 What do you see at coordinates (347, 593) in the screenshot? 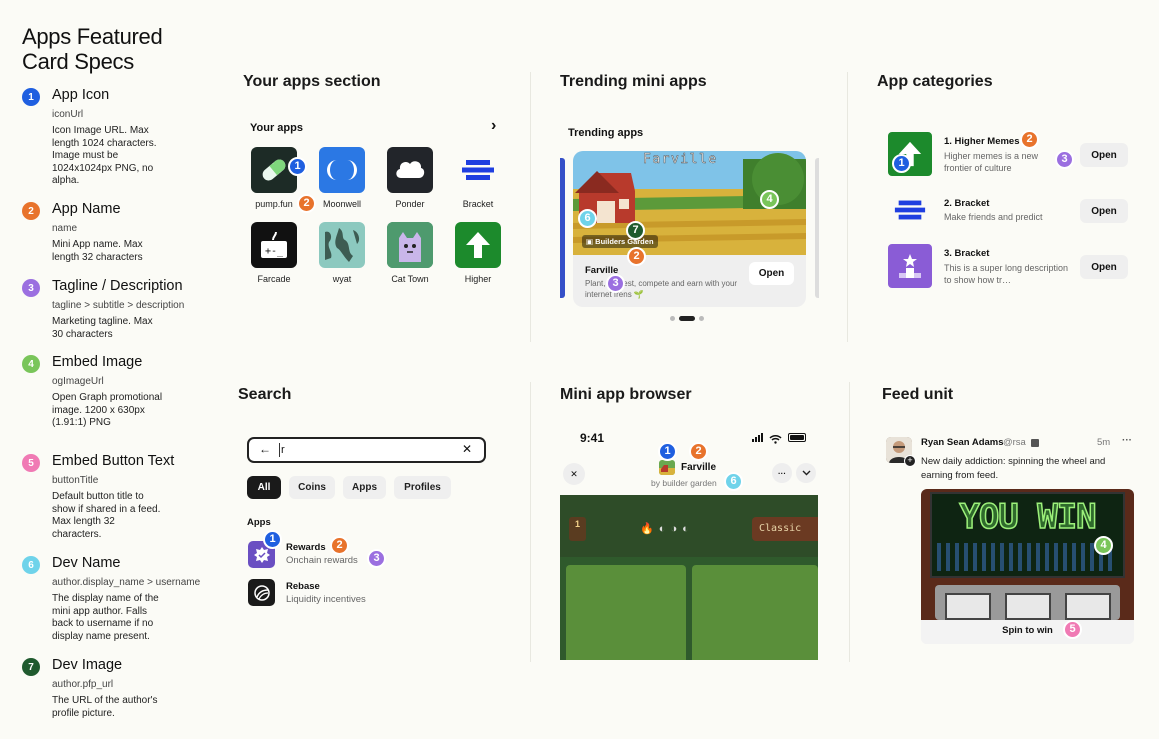
I see `search-result: Rebase Liquidity incentives` at bounding box center [347, 593].